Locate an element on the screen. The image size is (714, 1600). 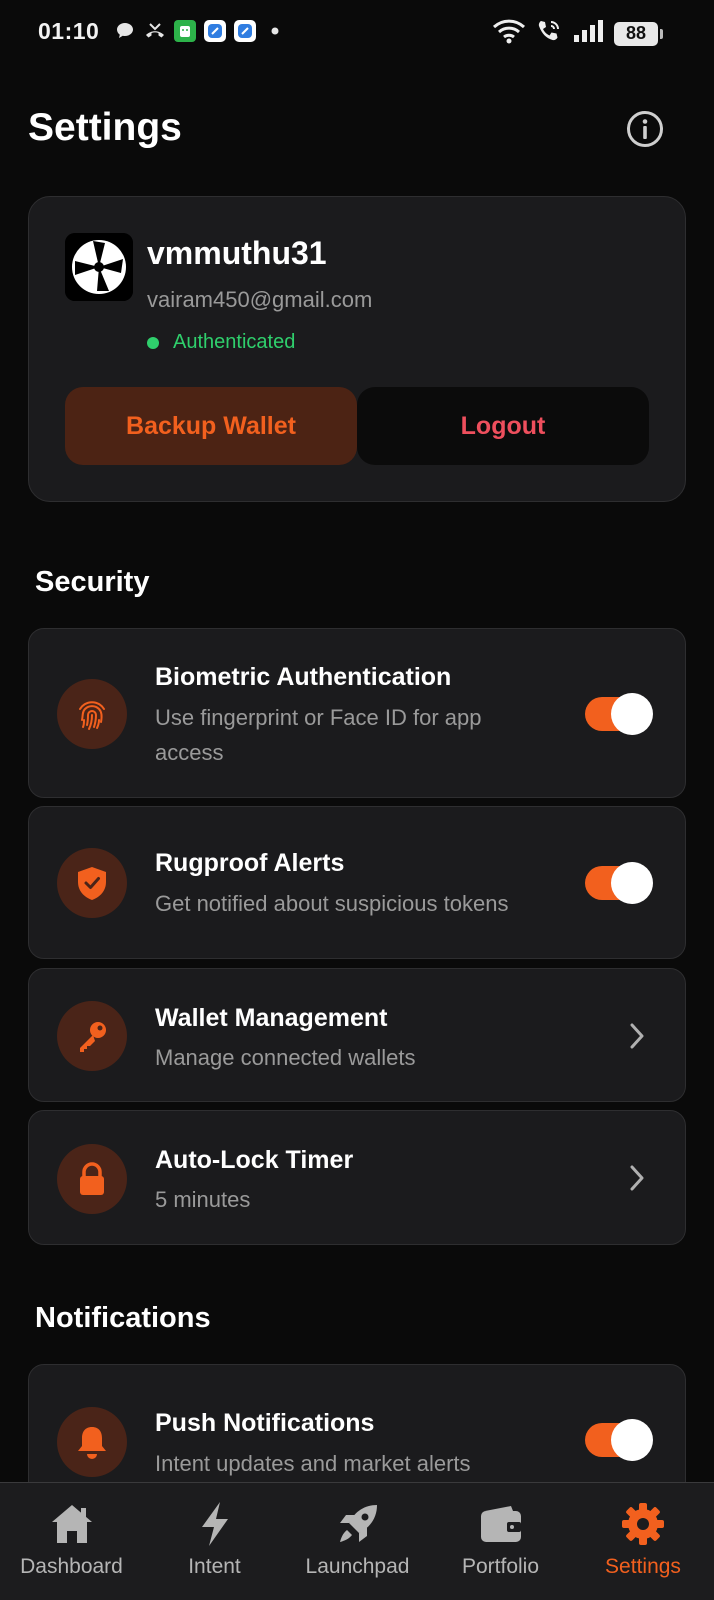
page-title: Settings is located at coordinates (105, 127).